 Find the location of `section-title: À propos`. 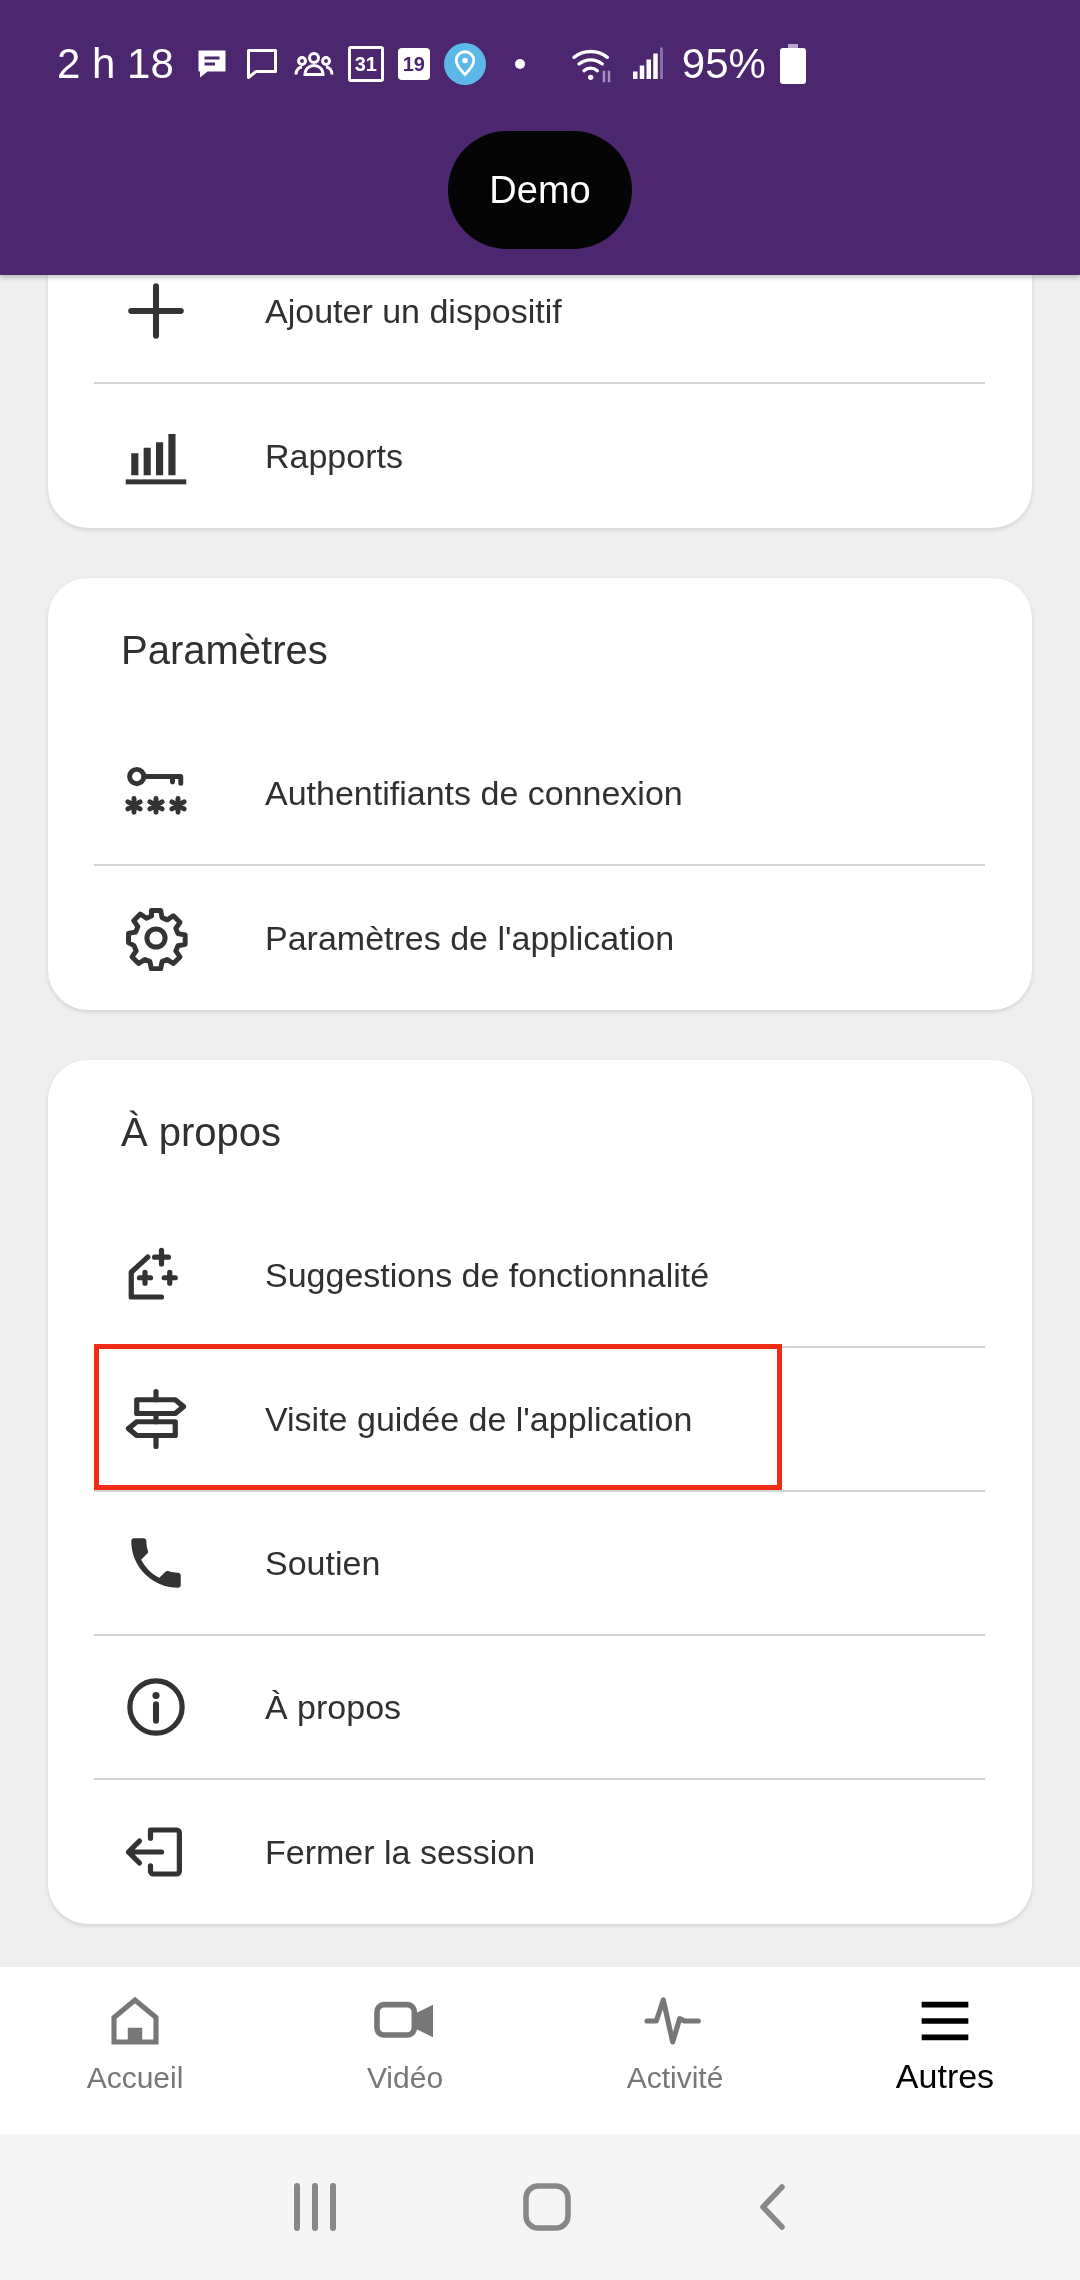

section-title: À propos is located at coordinates (201, 1132).